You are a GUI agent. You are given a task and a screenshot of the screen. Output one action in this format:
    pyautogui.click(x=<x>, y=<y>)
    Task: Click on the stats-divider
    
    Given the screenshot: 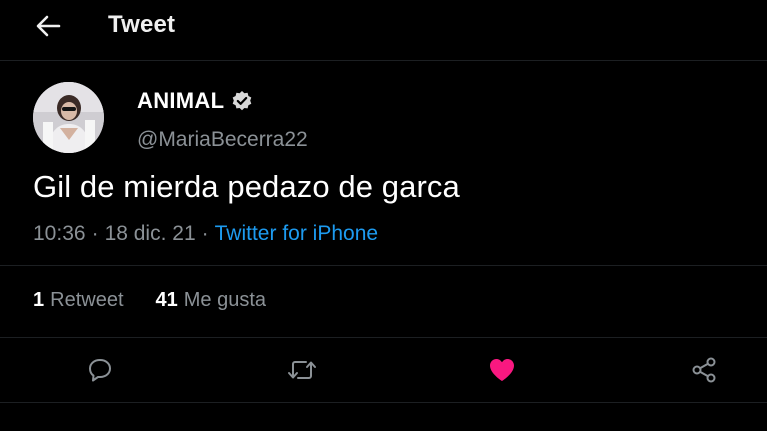 What is the action you would take?
    pyautogui.click(x=383, y=337)
    